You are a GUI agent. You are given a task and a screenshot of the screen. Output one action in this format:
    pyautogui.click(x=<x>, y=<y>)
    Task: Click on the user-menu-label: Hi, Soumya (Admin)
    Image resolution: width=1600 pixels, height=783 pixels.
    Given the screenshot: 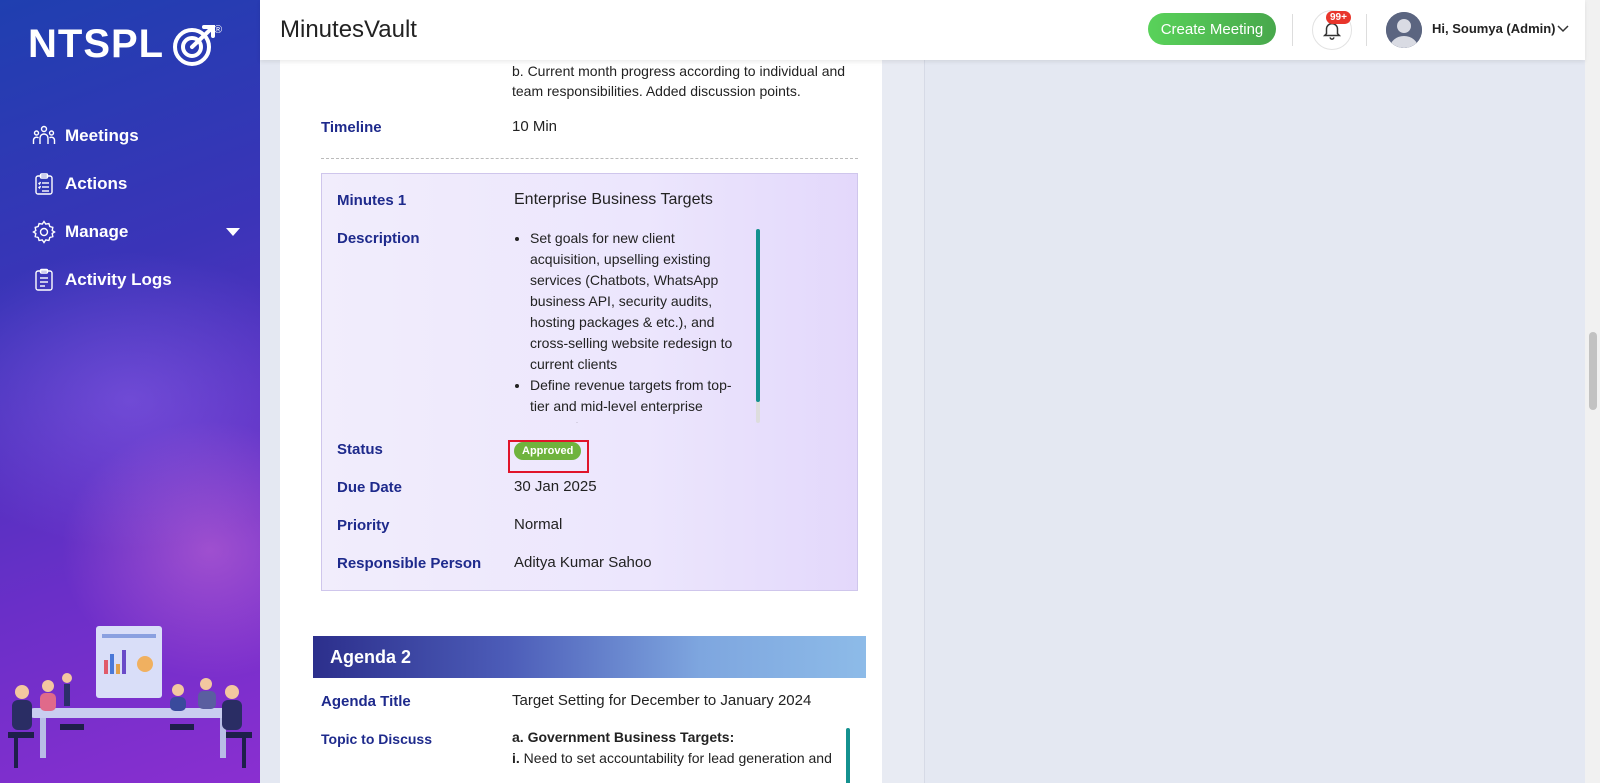 What is the action you would take?
    pyautogui.click(x=1494, y=28)
    